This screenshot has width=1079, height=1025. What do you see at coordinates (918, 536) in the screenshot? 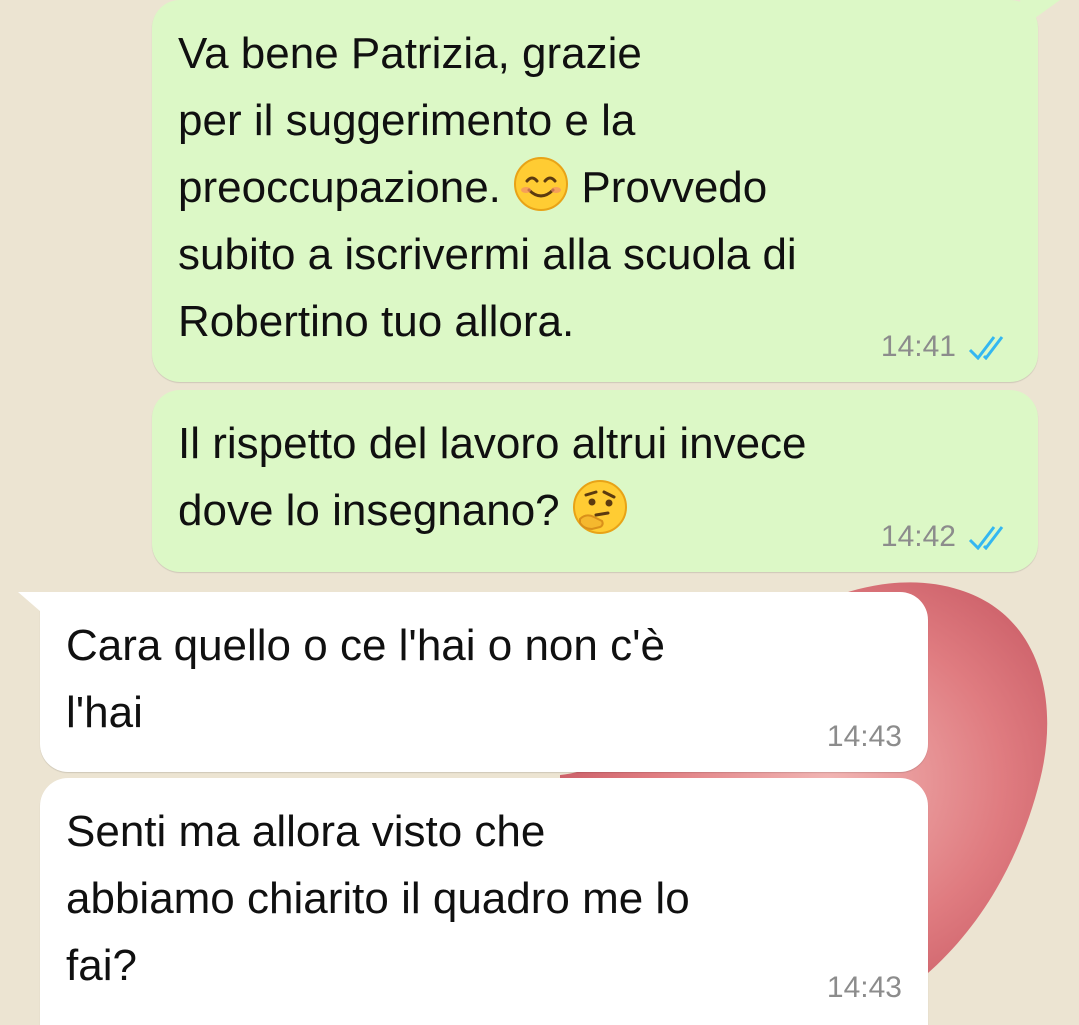
I see `message-time: 14:42` at bounding box center [918, 536].